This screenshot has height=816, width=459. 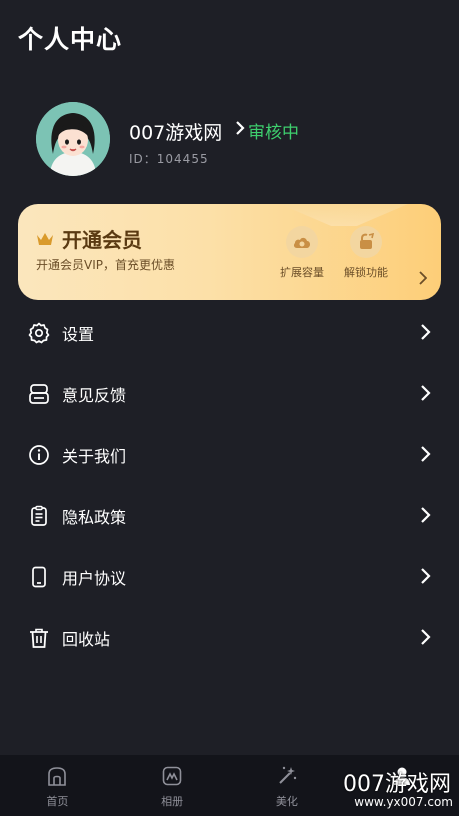 I want to click on magic-wand-icon, so click(x=288, y=775).